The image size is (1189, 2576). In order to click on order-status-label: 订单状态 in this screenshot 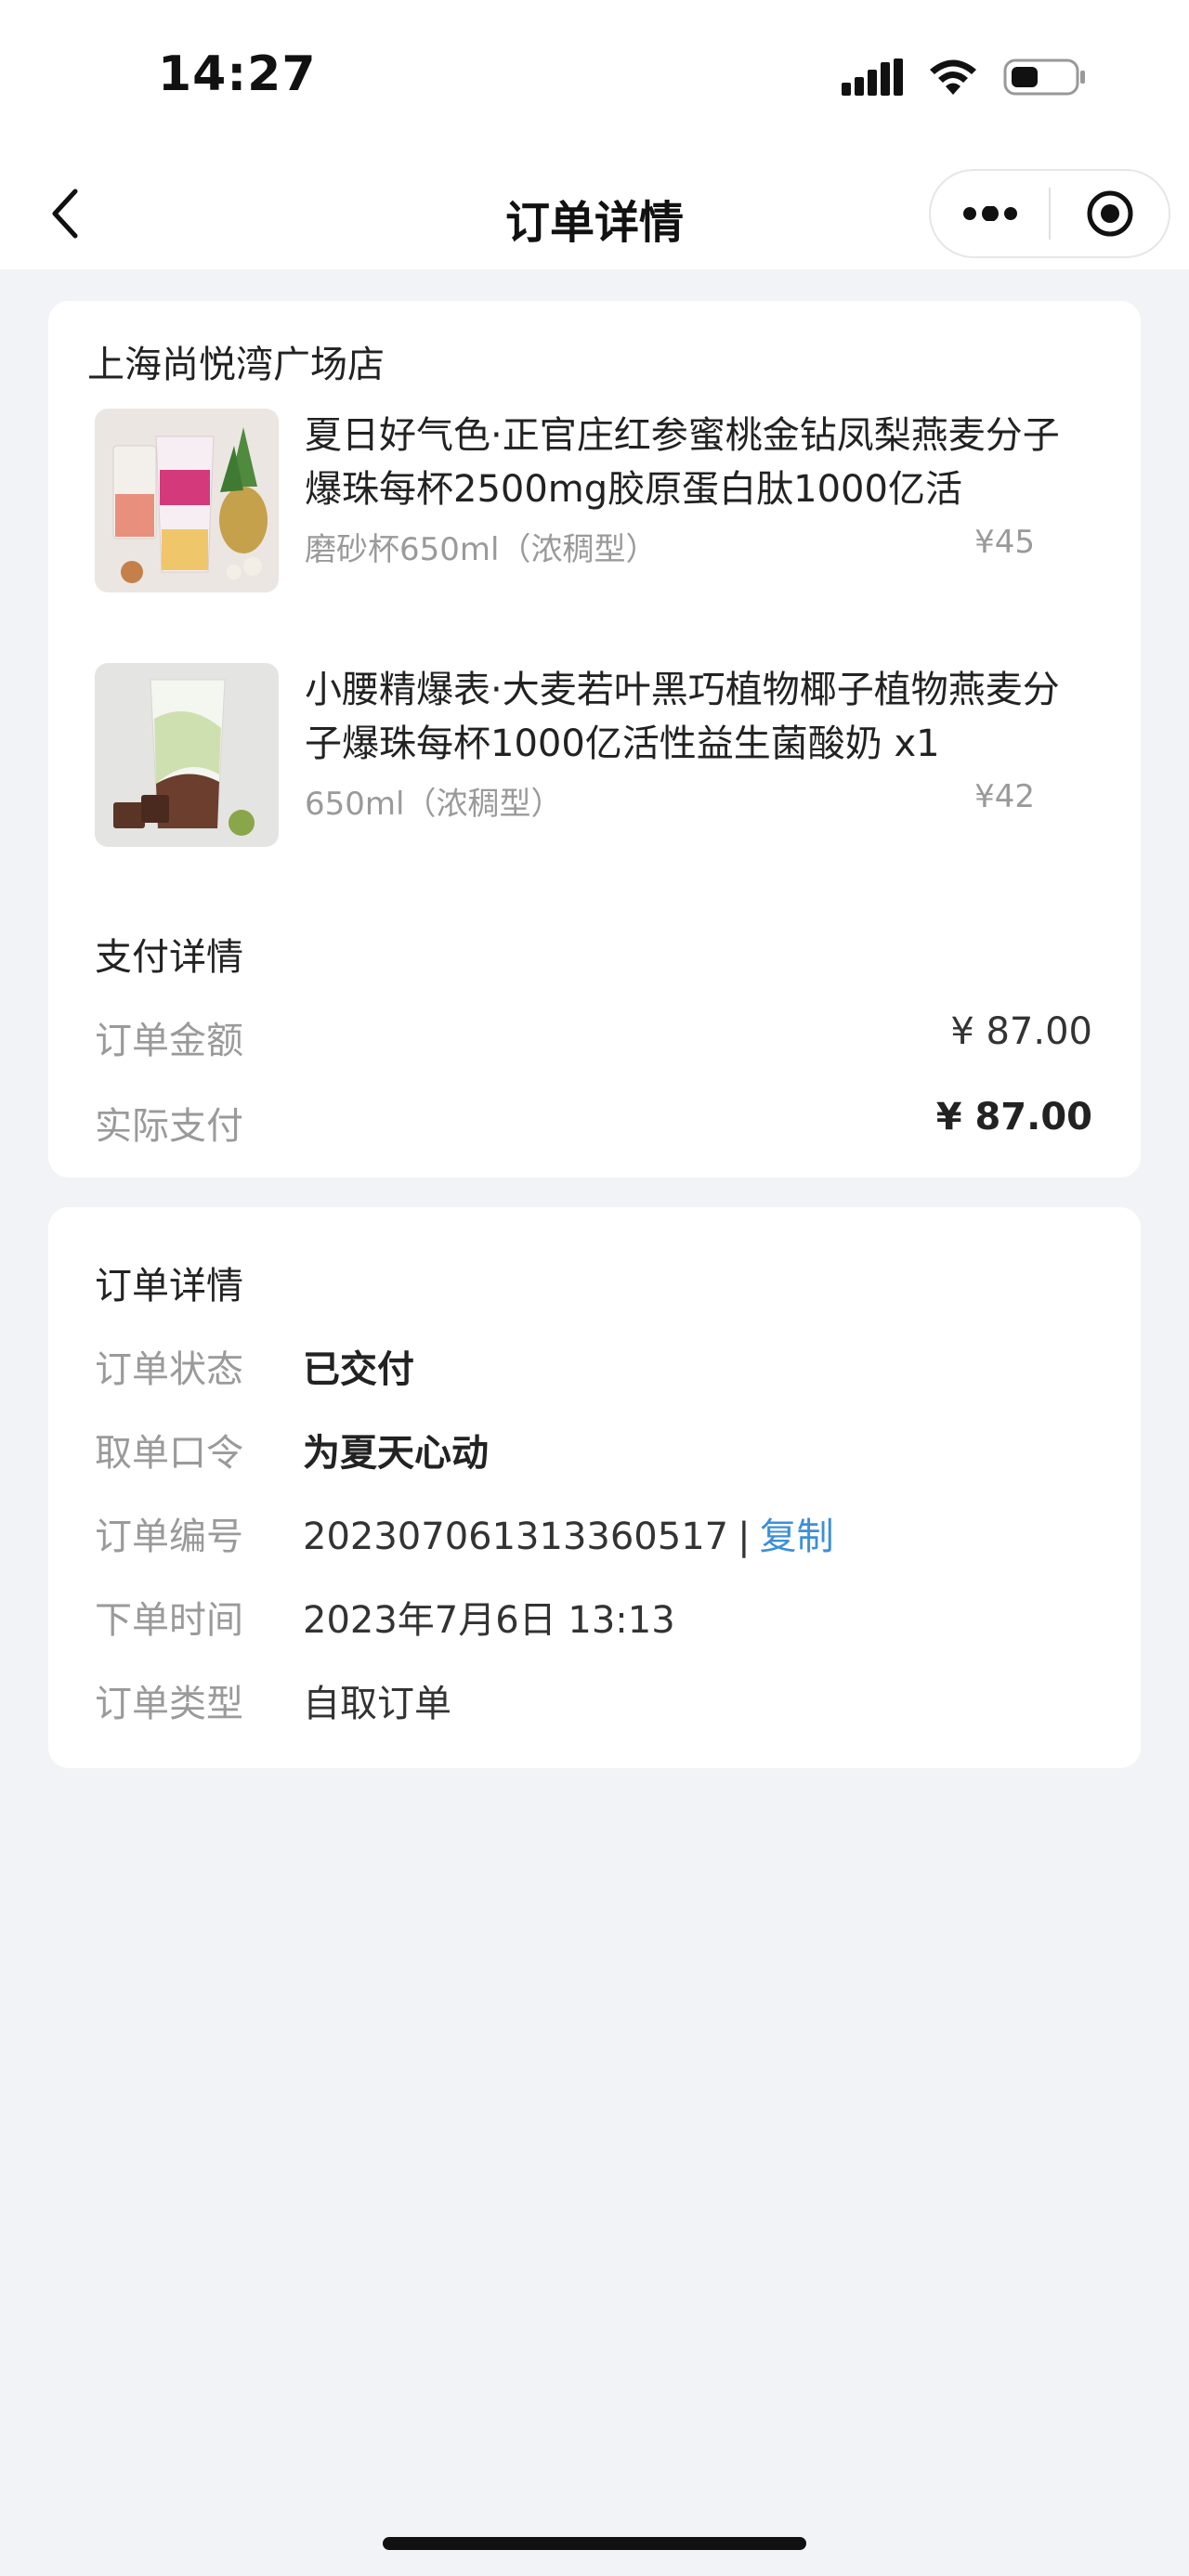, I will do `click(169, 1369)`.